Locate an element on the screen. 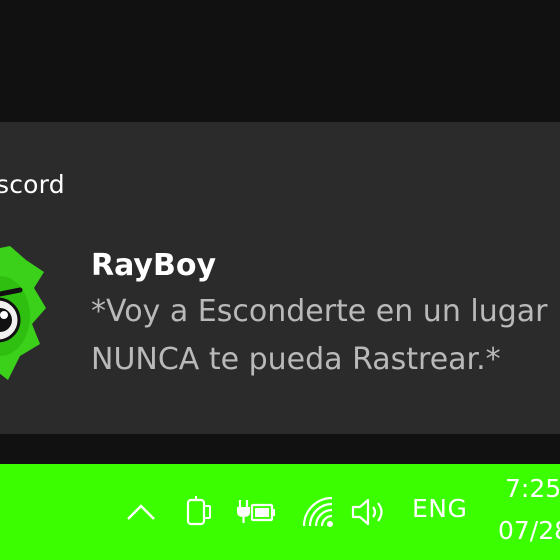 This screenshot has width=560, height=560. avatar is located at coordinates (23, 313).